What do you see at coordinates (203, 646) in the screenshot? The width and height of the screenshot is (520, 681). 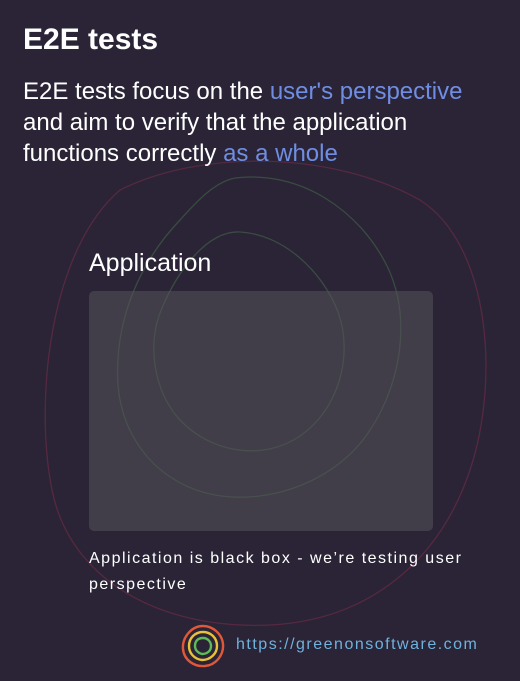 I see `greenonsoftware-logo-icon` at bounding box center [203, 646].